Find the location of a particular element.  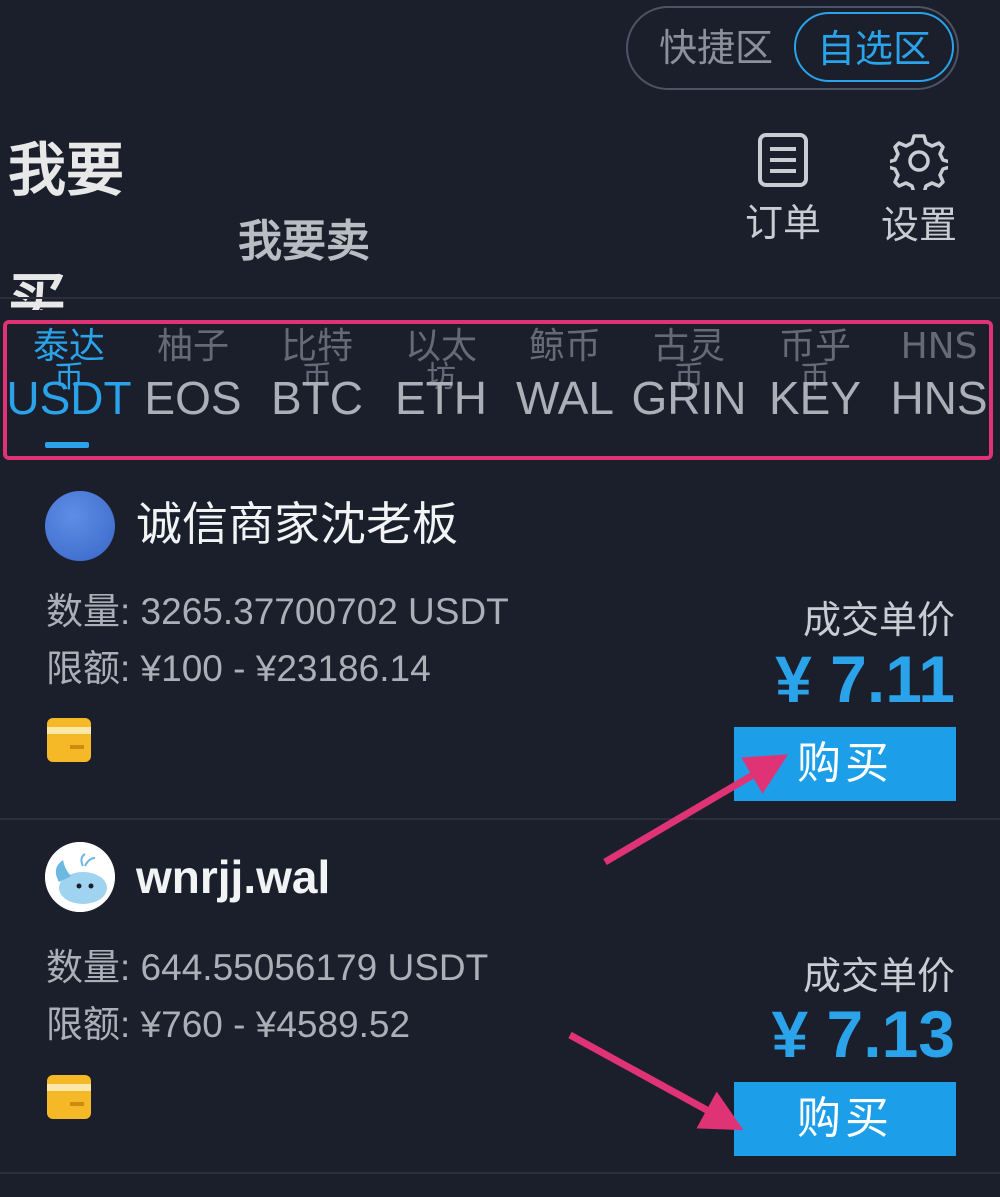

coin-tab-cn-label: HNS is located at coordinates (939, 346).